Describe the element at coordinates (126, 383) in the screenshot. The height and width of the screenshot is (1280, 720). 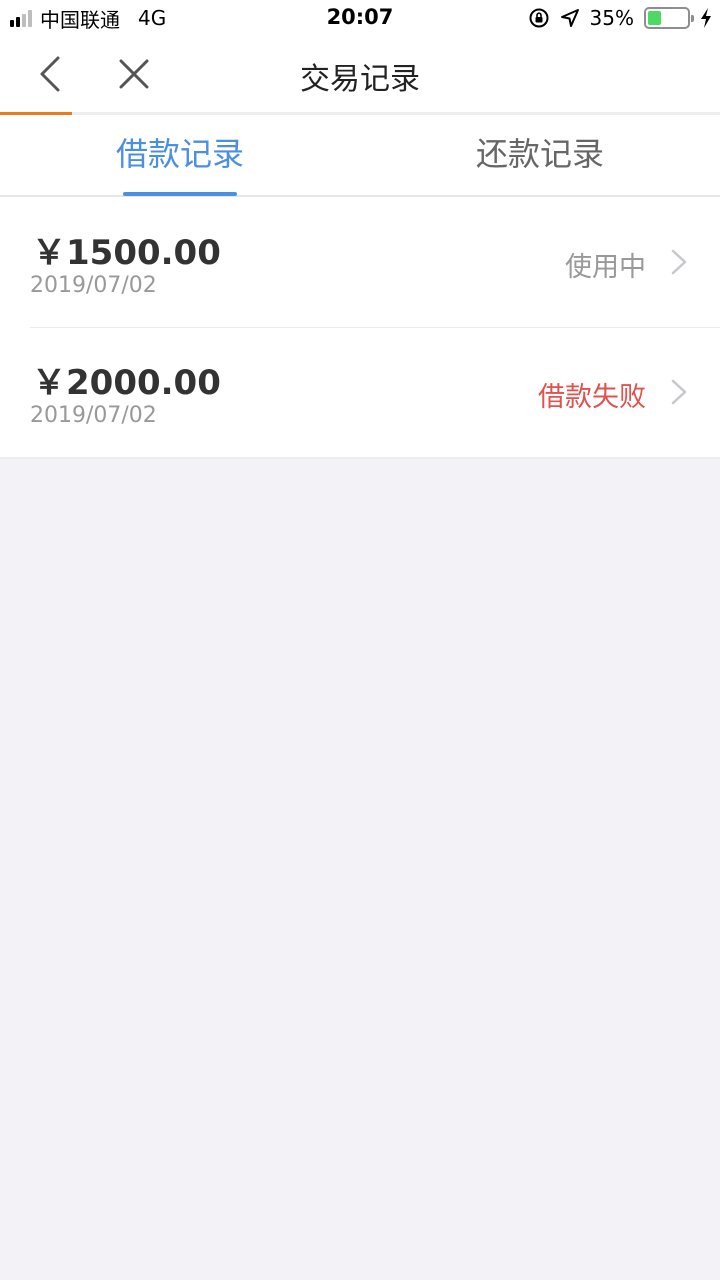
I see `record-amount: ￥2000.00` at that location.